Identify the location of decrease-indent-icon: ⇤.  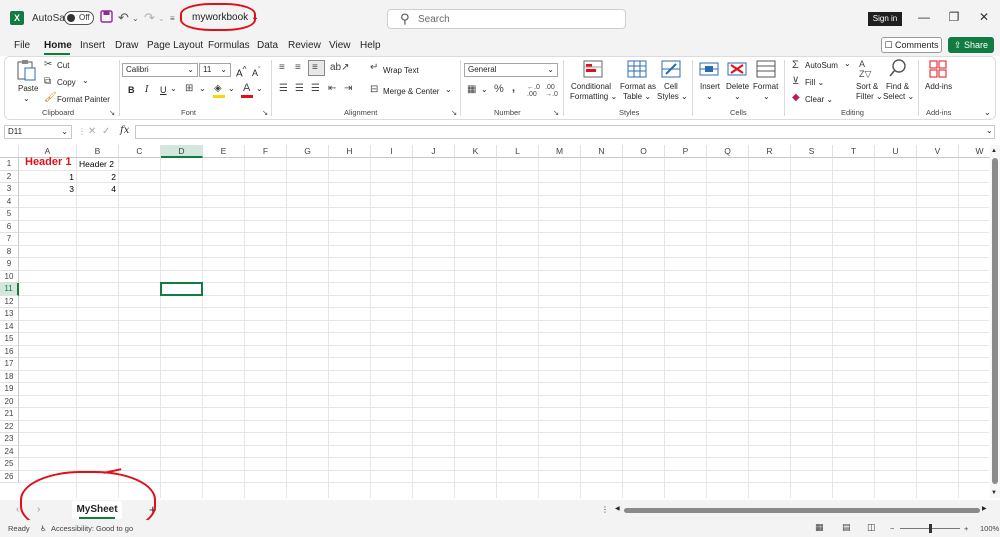
(332, 88).